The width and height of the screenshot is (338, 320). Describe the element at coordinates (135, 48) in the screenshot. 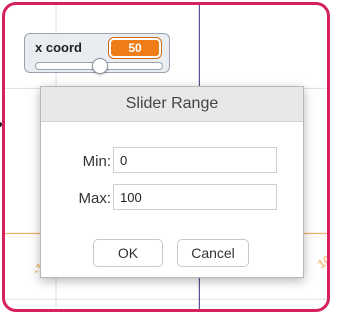

I see `watcher-value-badge: 50` at that location.